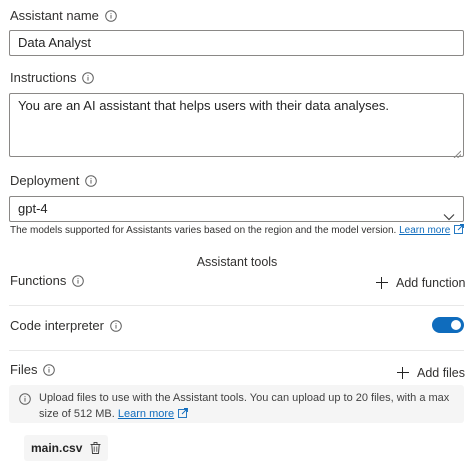 Image resolution: width=474 pixels, height=474 pixels. Describe the element at coordinates (431, 283) in the screenshot. I see `add-function-label: Add function` at that location.